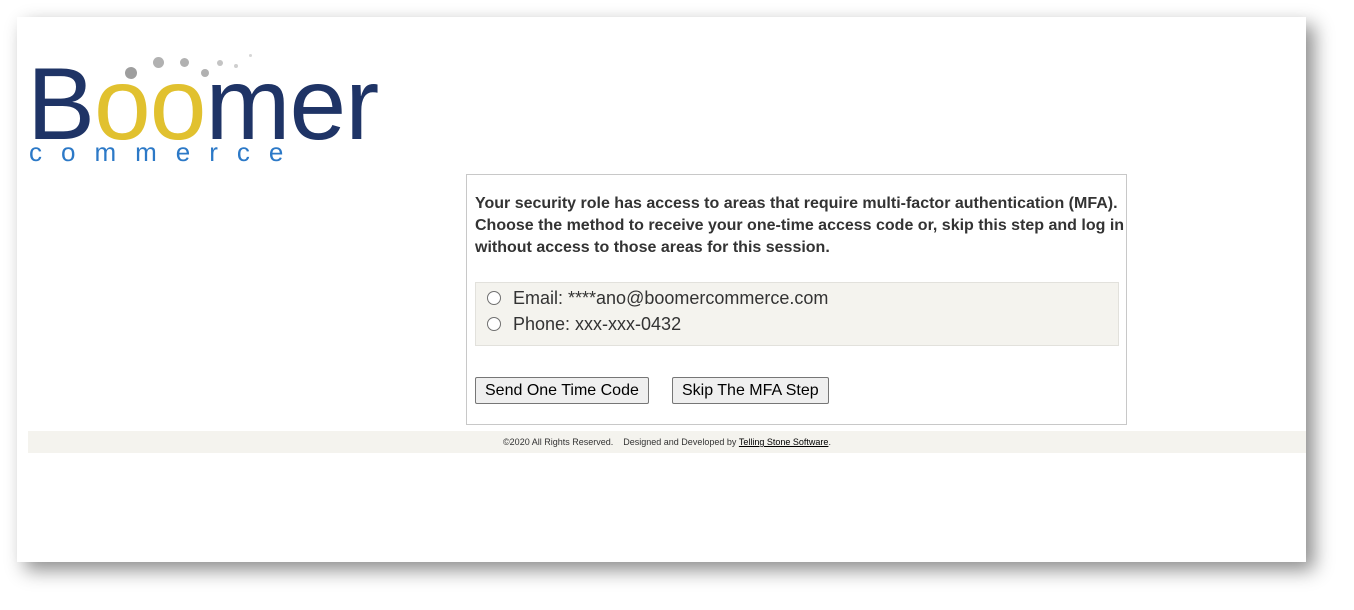  I want to click on logo-subword: commerce, so click(166, 152).